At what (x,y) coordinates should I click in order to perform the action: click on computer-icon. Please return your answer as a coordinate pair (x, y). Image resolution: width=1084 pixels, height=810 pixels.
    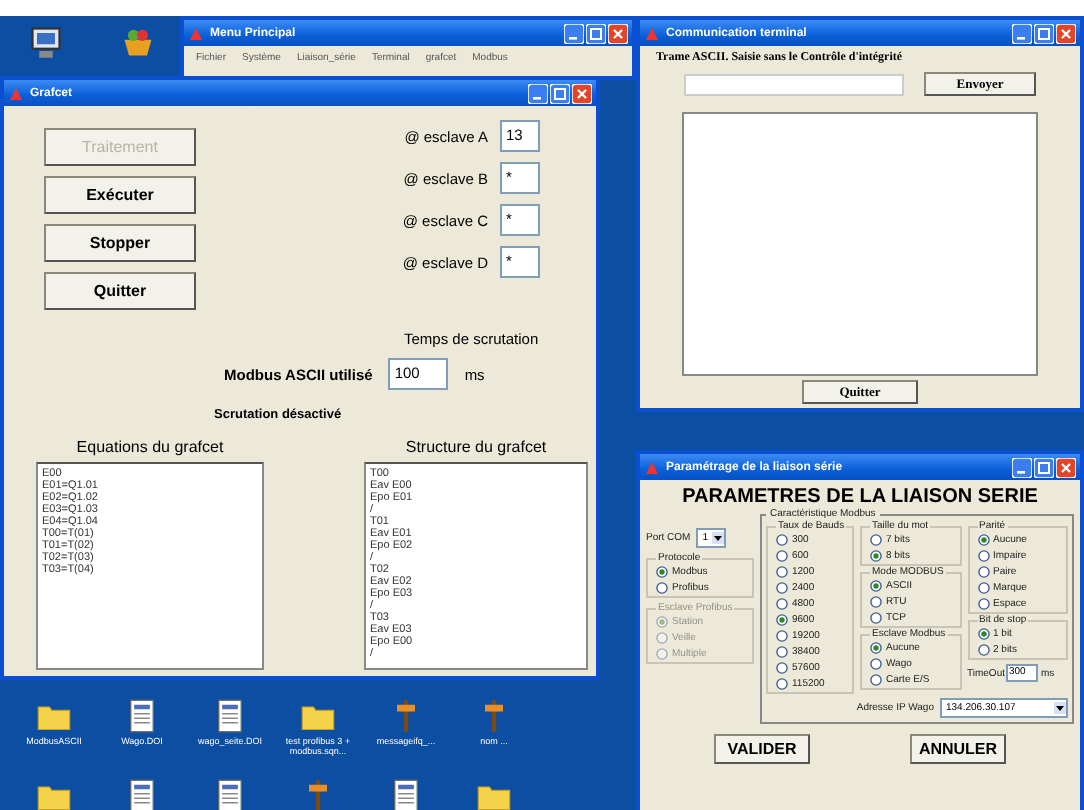
    Looking at the image, I should click on (46, 42).